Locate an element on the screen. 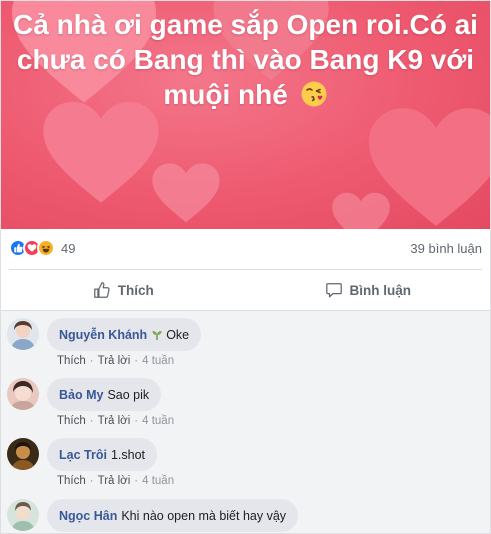  comment-bubble: Nguyễn Khánh Oke is located at coordinates (124, 334).